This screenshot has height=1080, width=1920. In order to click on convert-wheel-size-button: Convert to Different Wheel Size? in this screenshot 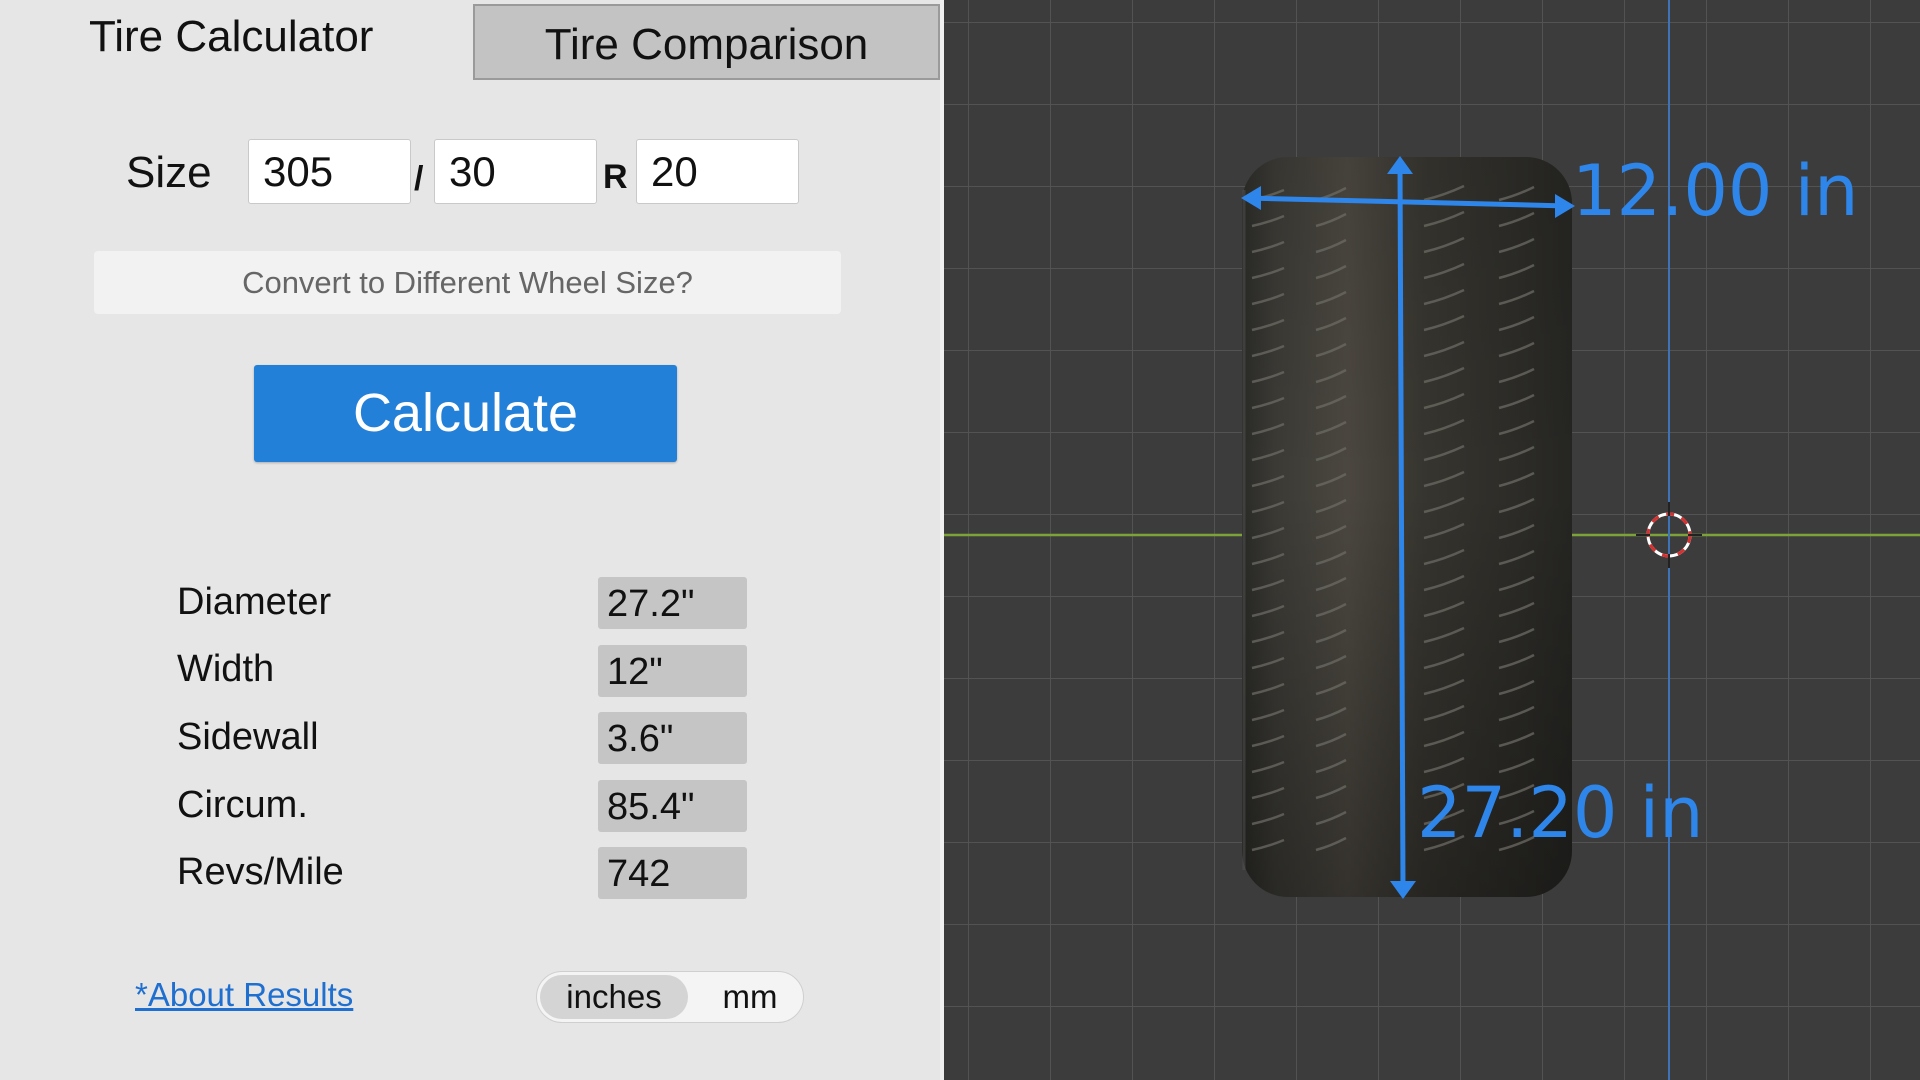, I will do `click(467, 282)`.